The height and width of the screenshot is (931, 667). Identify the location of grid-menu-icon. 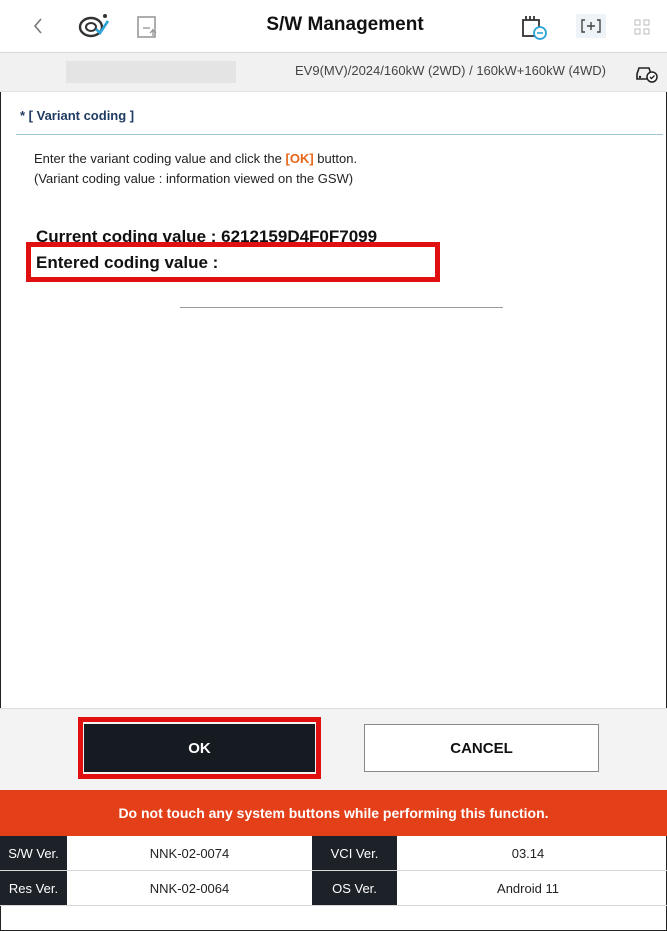
(642, 27).